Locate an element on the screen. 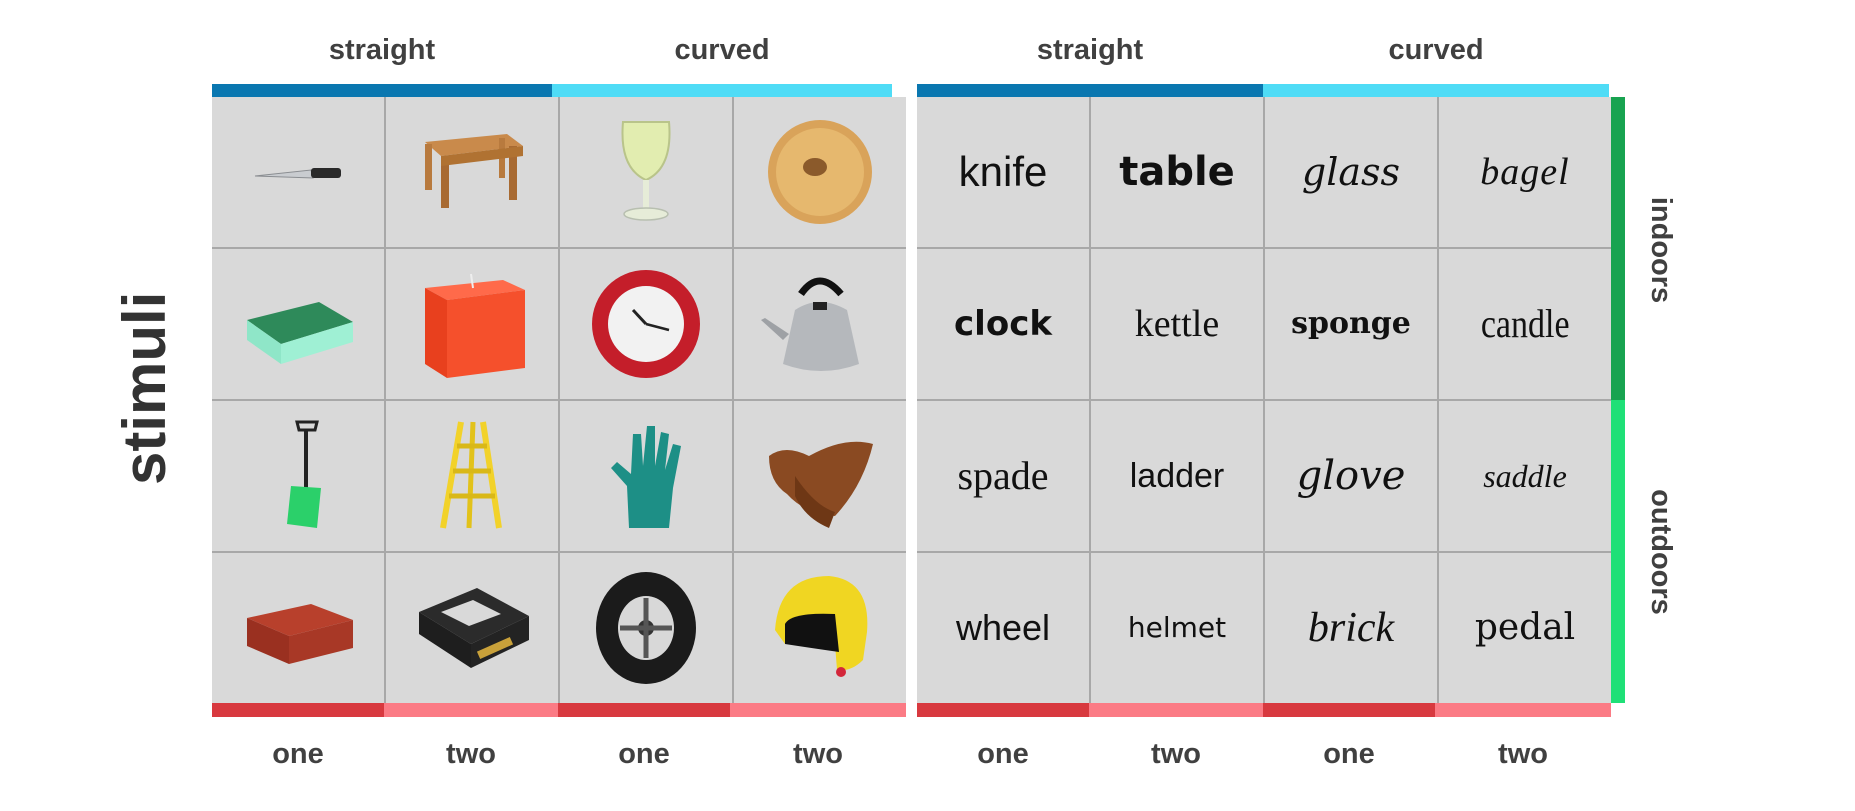 This screenshot has height=811, width=1855. left-footer-two-1: two is located at coordinates (471, 754).